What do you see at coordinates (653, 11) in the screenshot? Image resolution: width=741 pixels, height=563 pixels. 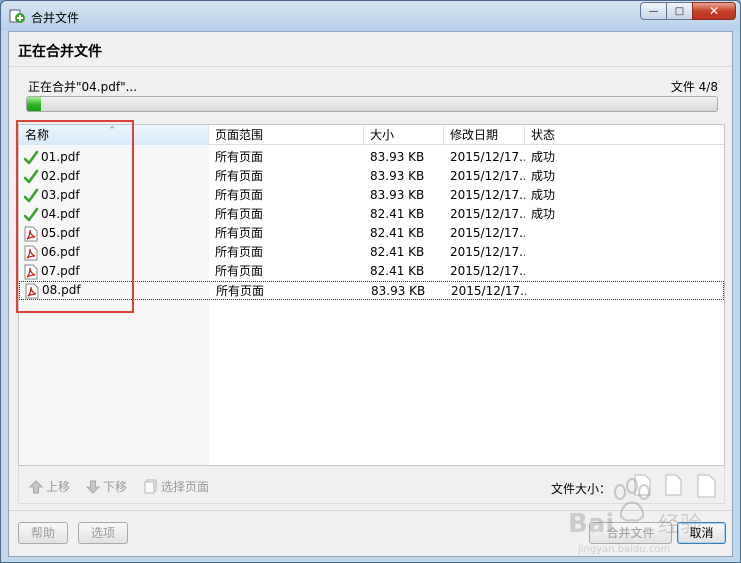 I see `minimize-button: —` at bounding box center [653, 11].